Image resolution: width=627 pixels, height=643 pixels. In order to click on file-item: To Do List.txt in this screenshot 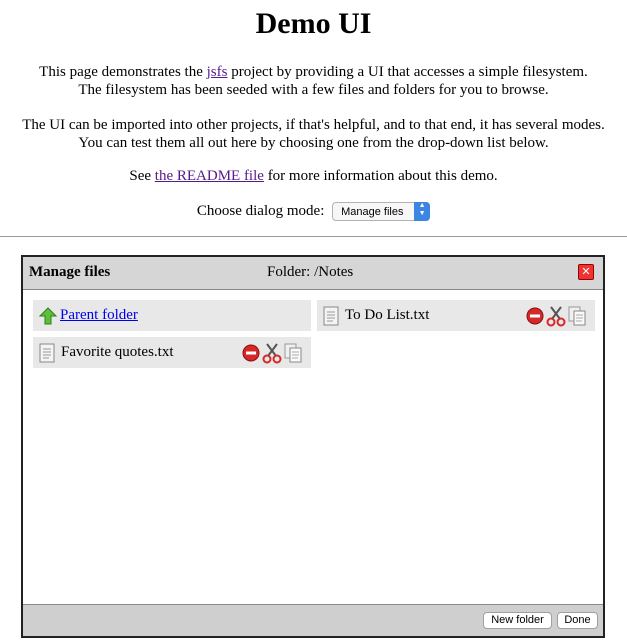, I will do `click(456, 315)`.